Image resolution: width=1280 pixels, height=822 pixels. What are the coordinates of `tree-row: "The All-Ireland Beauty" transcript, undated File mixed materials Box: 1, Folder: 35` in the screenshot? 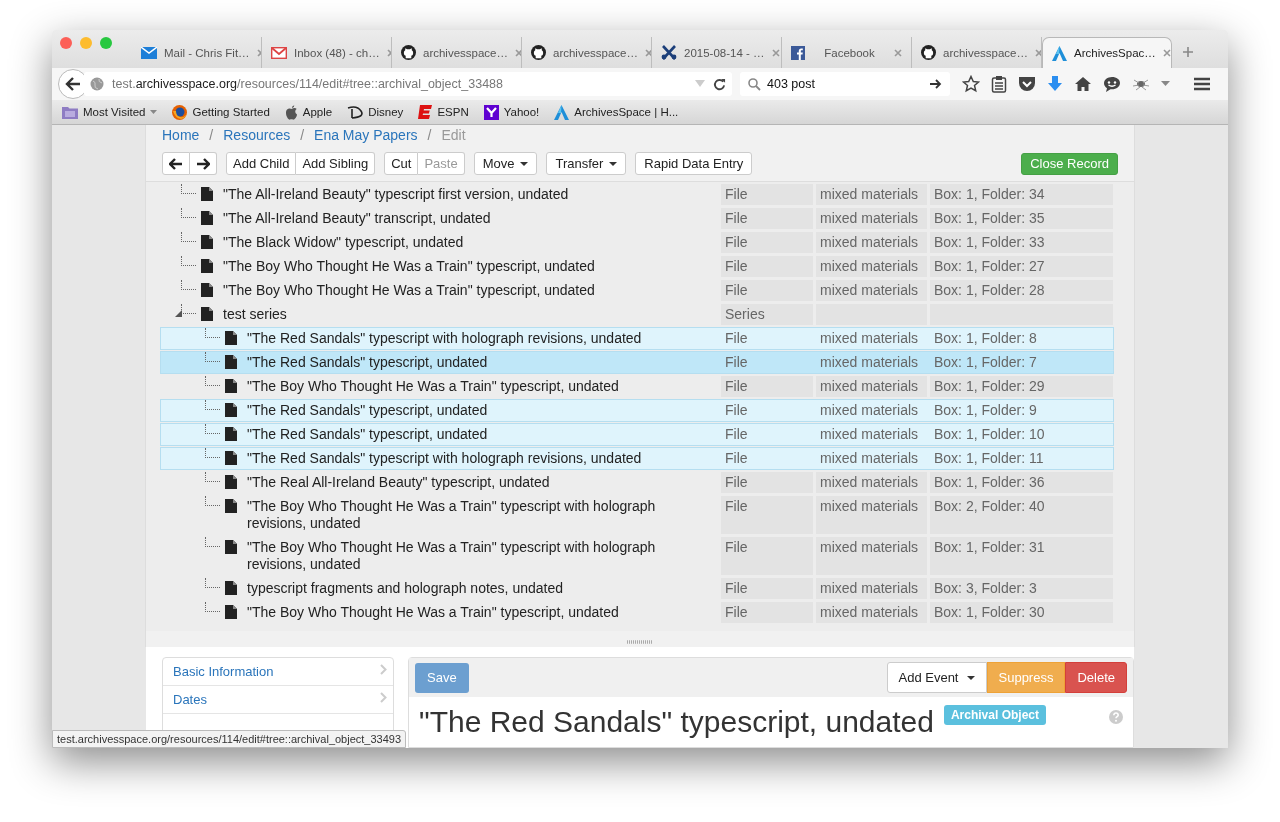 It's located at (637, 218).